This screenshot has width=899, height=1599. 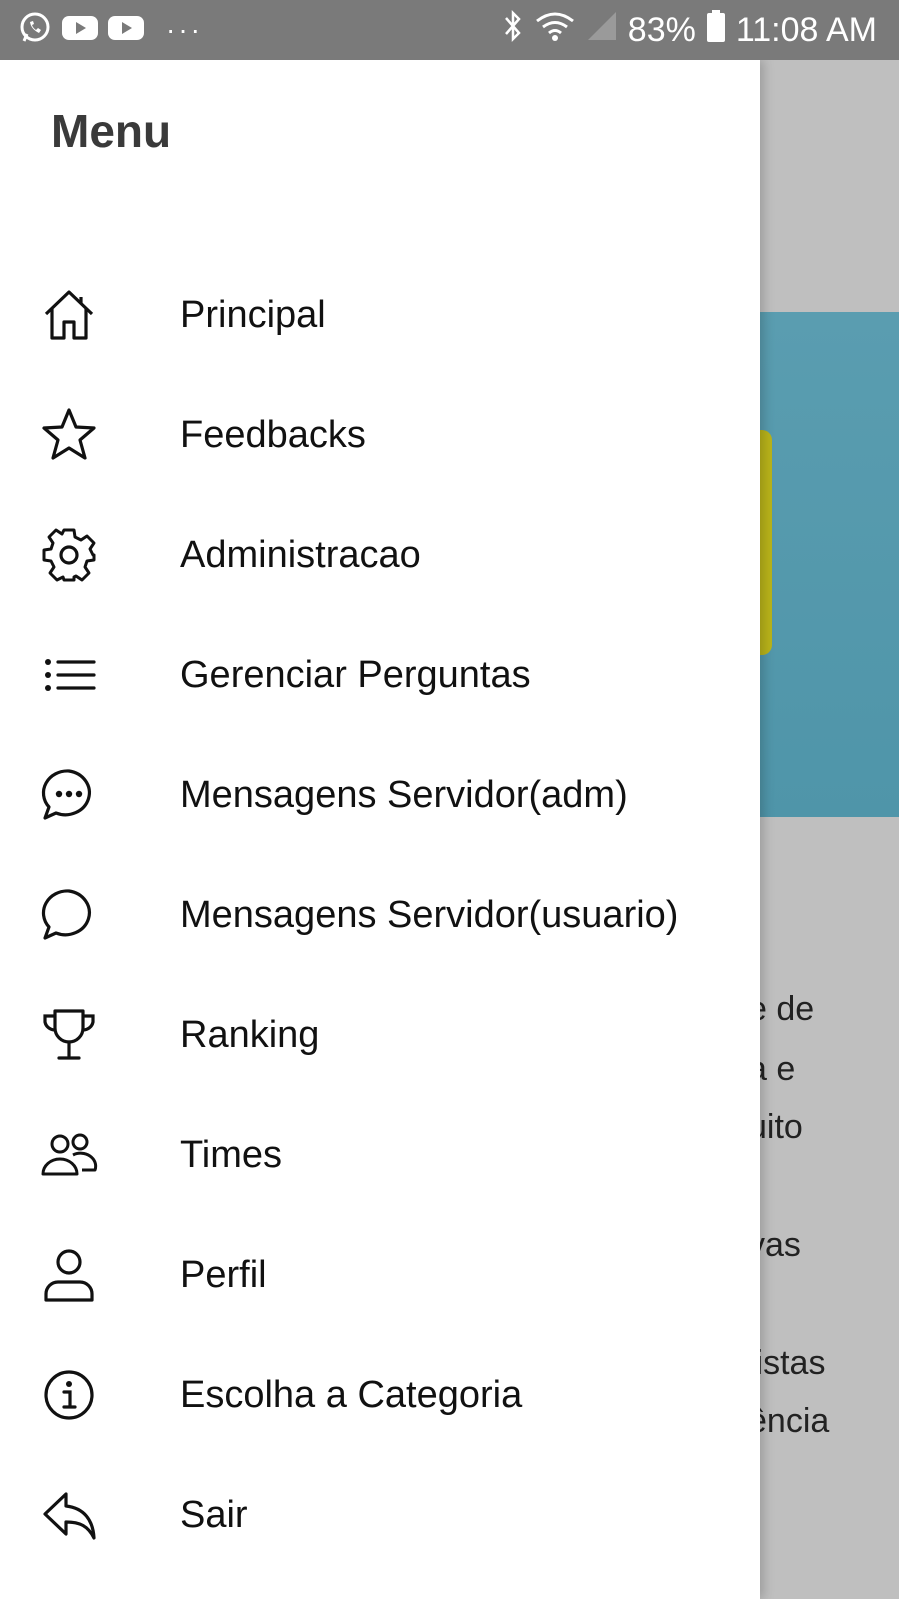 What do you see at coordinates (273, 434) in the screenshot?
I see `menu-item-label: Feedbacks` at bounding box center [273, 434].